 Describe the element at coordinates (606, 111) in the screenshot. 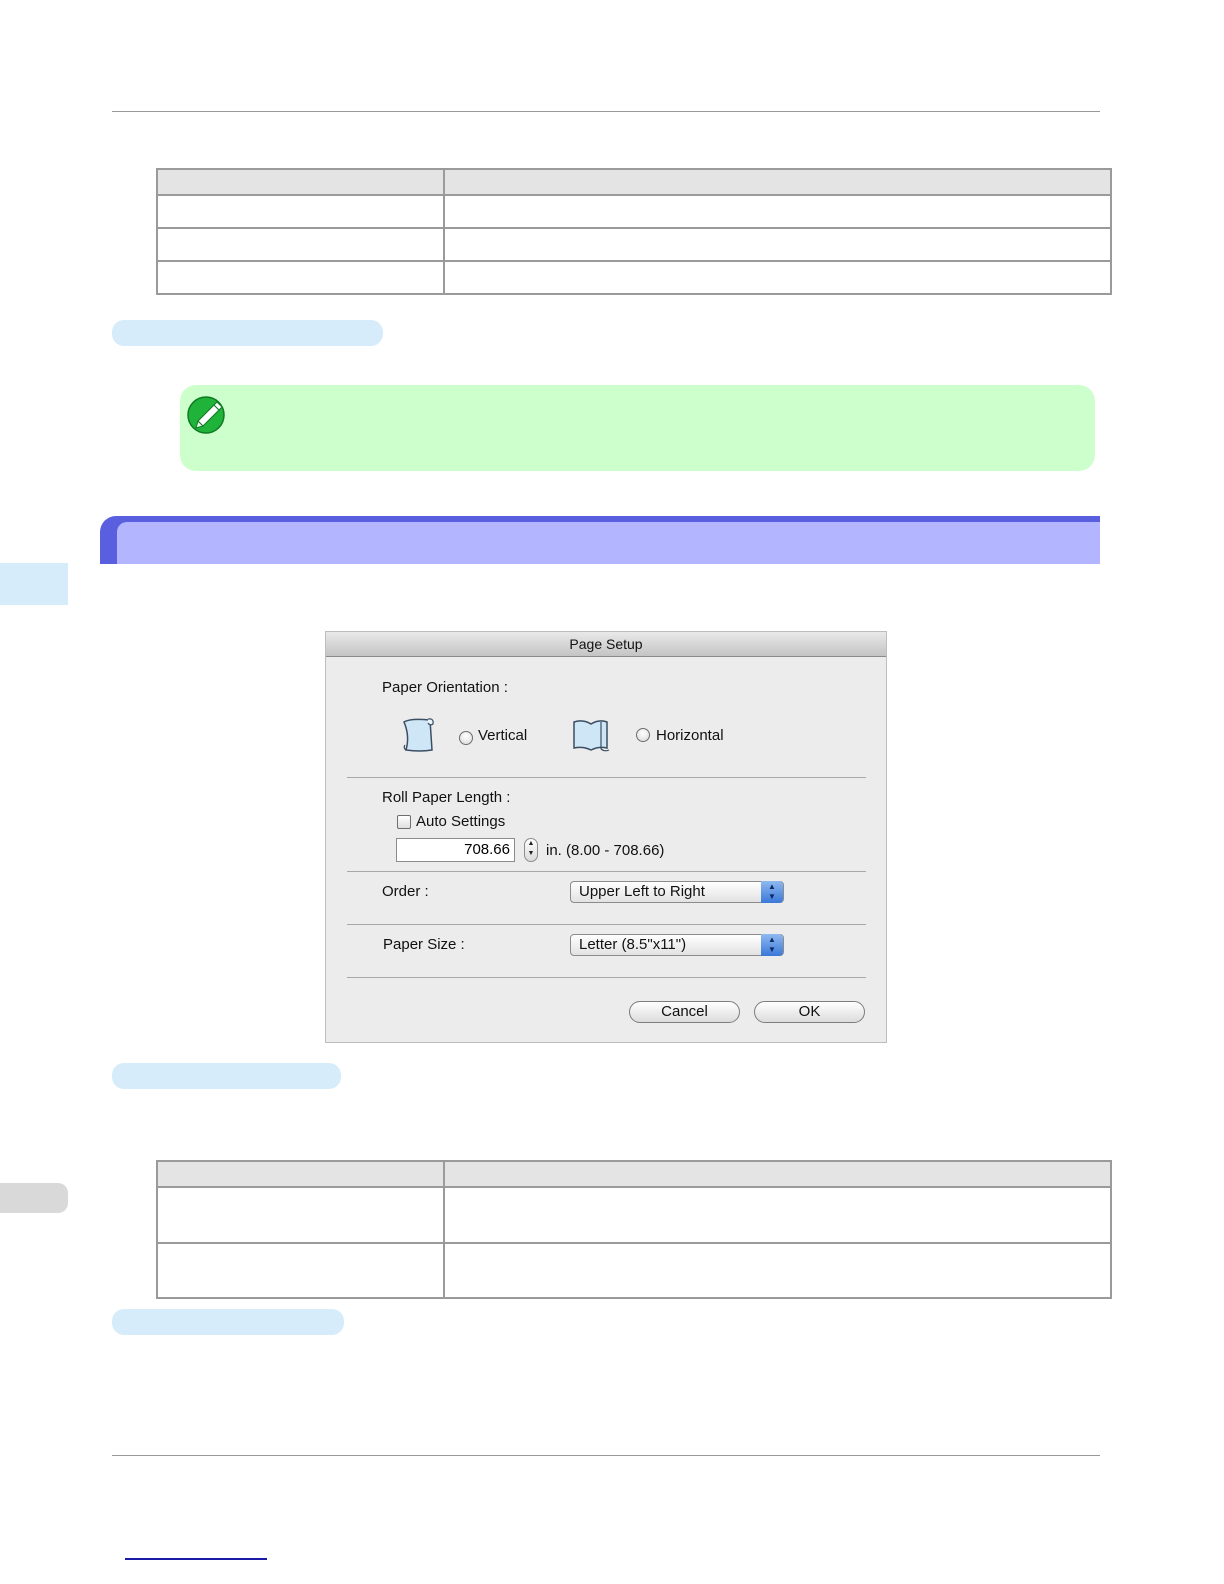

I see `header-rule` at that location.